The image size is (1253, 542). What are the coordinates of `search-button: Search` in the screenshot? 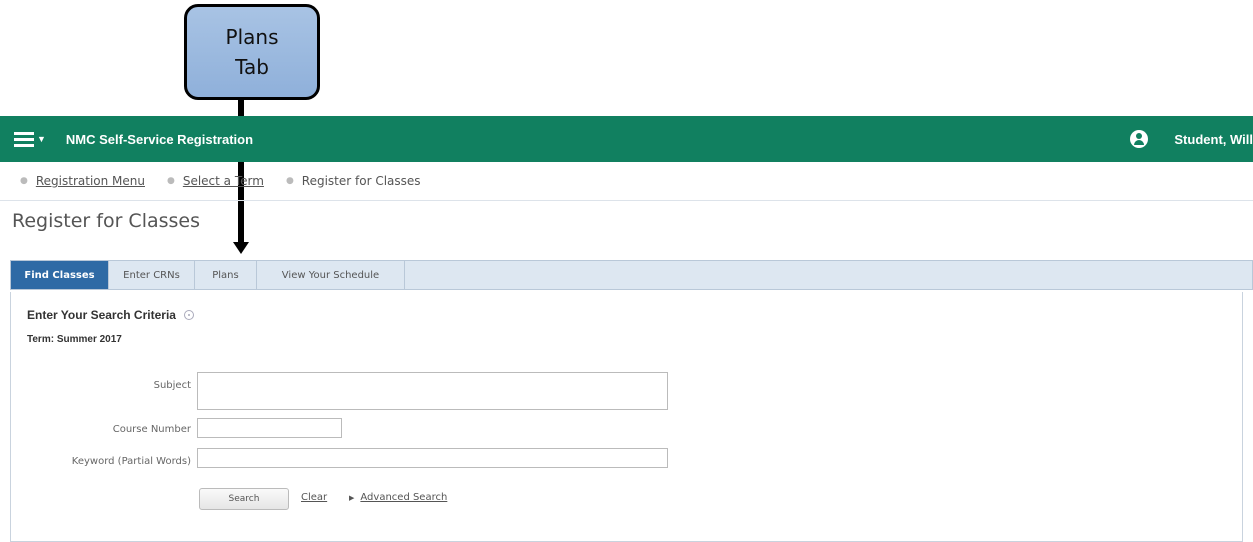 It's located at (244, 499).